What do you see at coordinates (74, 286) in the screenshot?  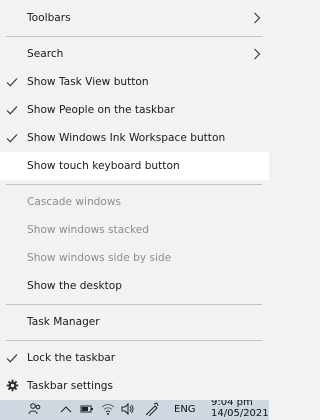 I see `menu-item-label: Show the desktop` at bounding box center [74, 286].